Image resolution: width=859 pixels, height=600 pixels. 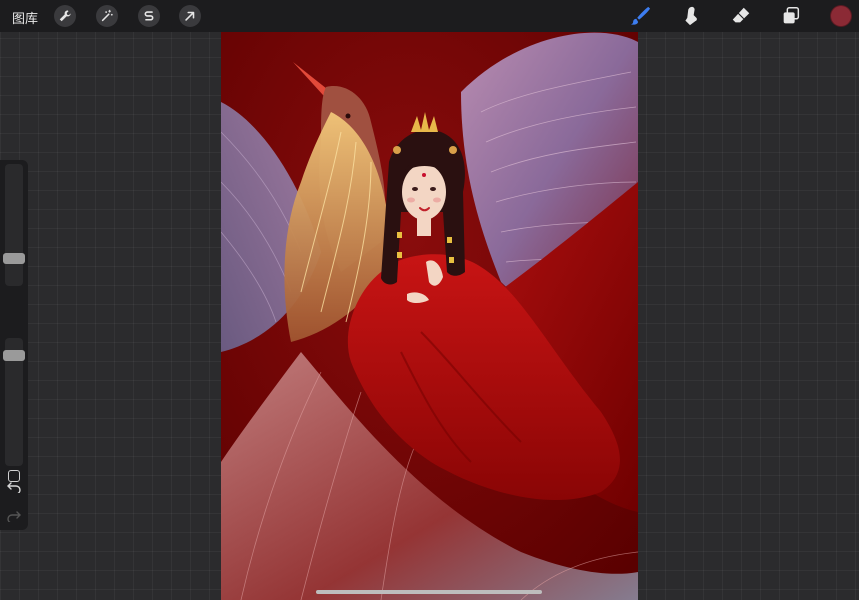 I want to click on redo-button, so click(x=14, y=516).